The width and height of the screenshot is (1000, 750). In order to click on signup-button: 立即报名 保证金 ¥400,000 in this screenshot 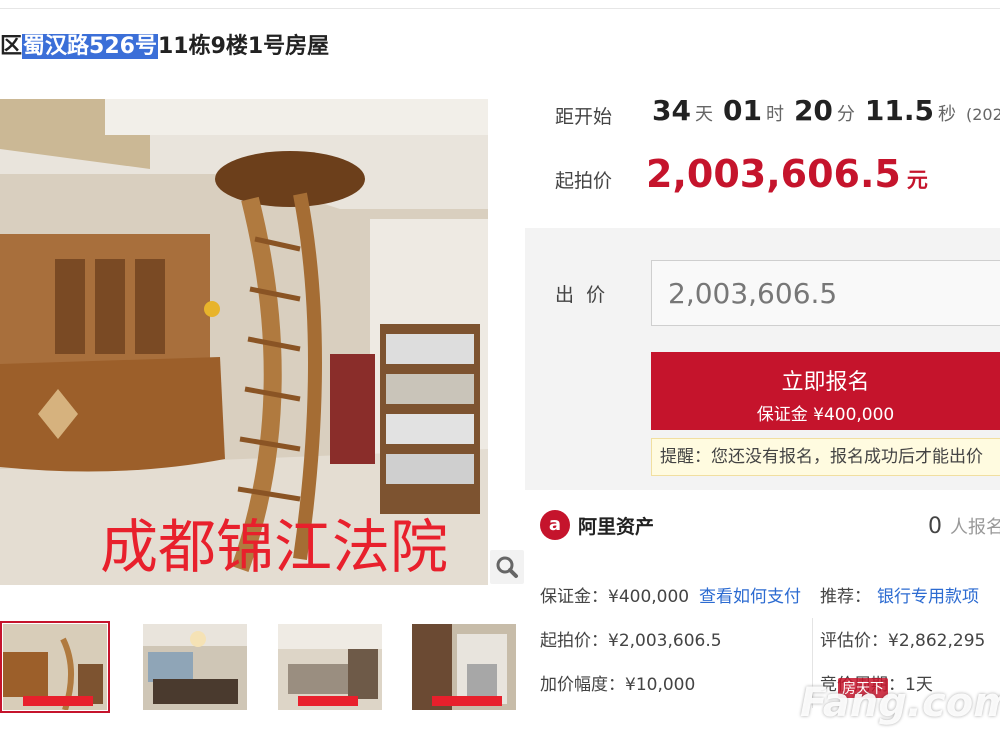, I will do `click(825, 391)`.